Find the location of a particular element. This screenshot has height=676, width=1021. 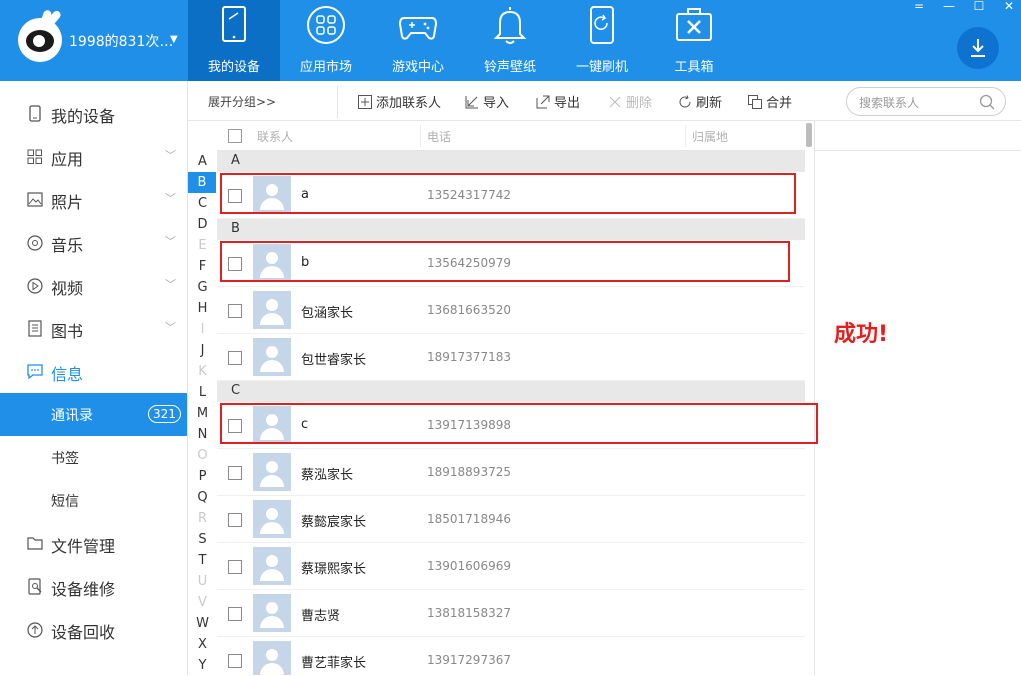

table-row: 曹志贤 13818158327 is located at coordinates (511, 613).